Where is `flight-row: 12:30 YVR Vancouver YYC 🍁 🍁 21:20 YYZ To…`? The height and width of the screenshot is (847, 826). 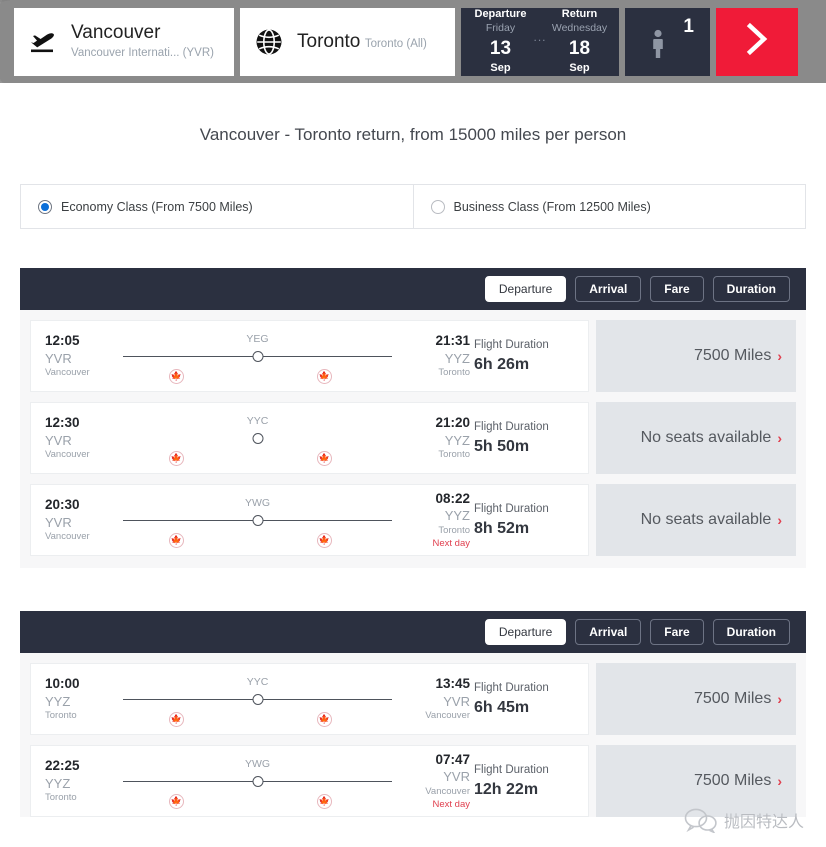 flight-row: 12:30 YVR Vancouver YYC 🍁 🍁 21:20 YYZ To… is located at coordinates (413, 438).